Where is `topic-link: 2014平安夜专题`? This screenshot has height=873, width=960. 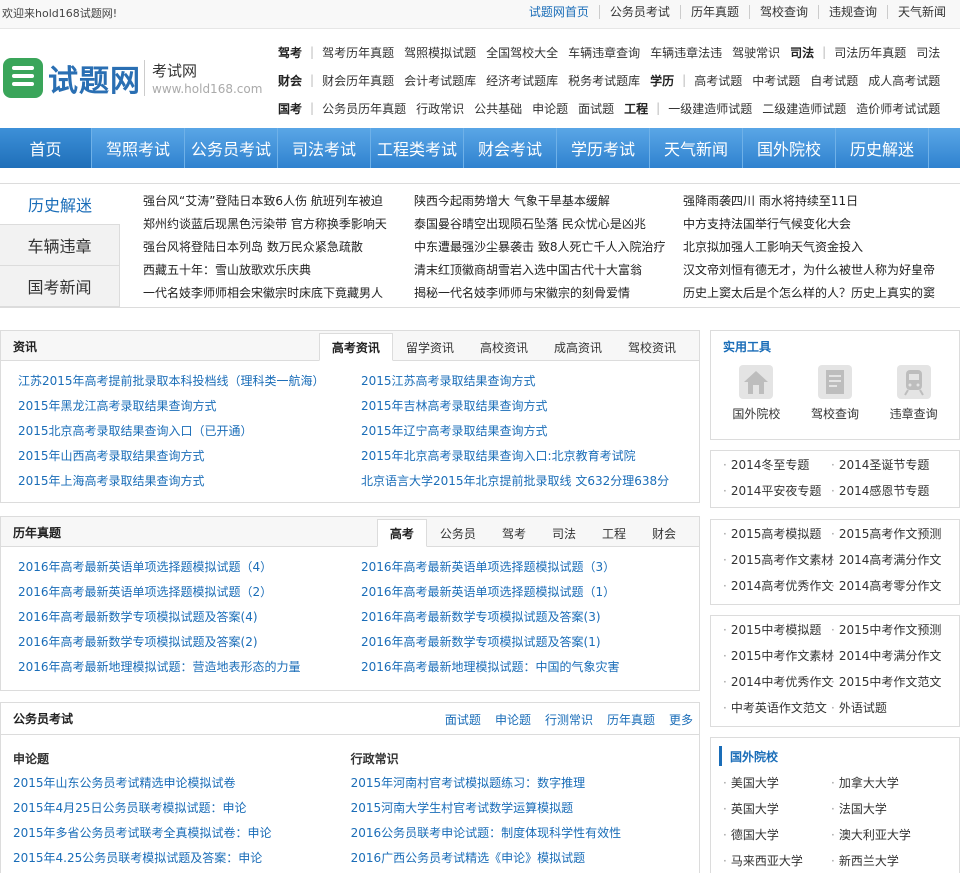 topic-link: 2014平安夜专题 is located at coordinates (777, 491).